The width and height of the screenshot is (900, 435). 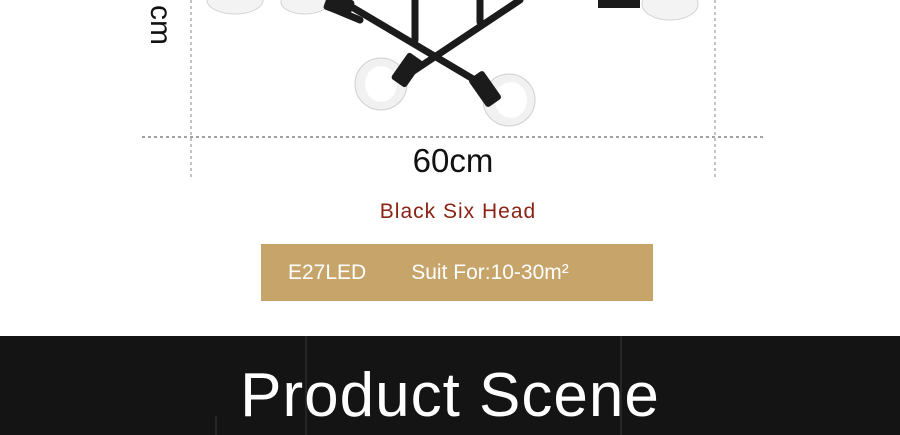 I want to click on width-dimension-label: 60cm, so click(x=453, y=160).